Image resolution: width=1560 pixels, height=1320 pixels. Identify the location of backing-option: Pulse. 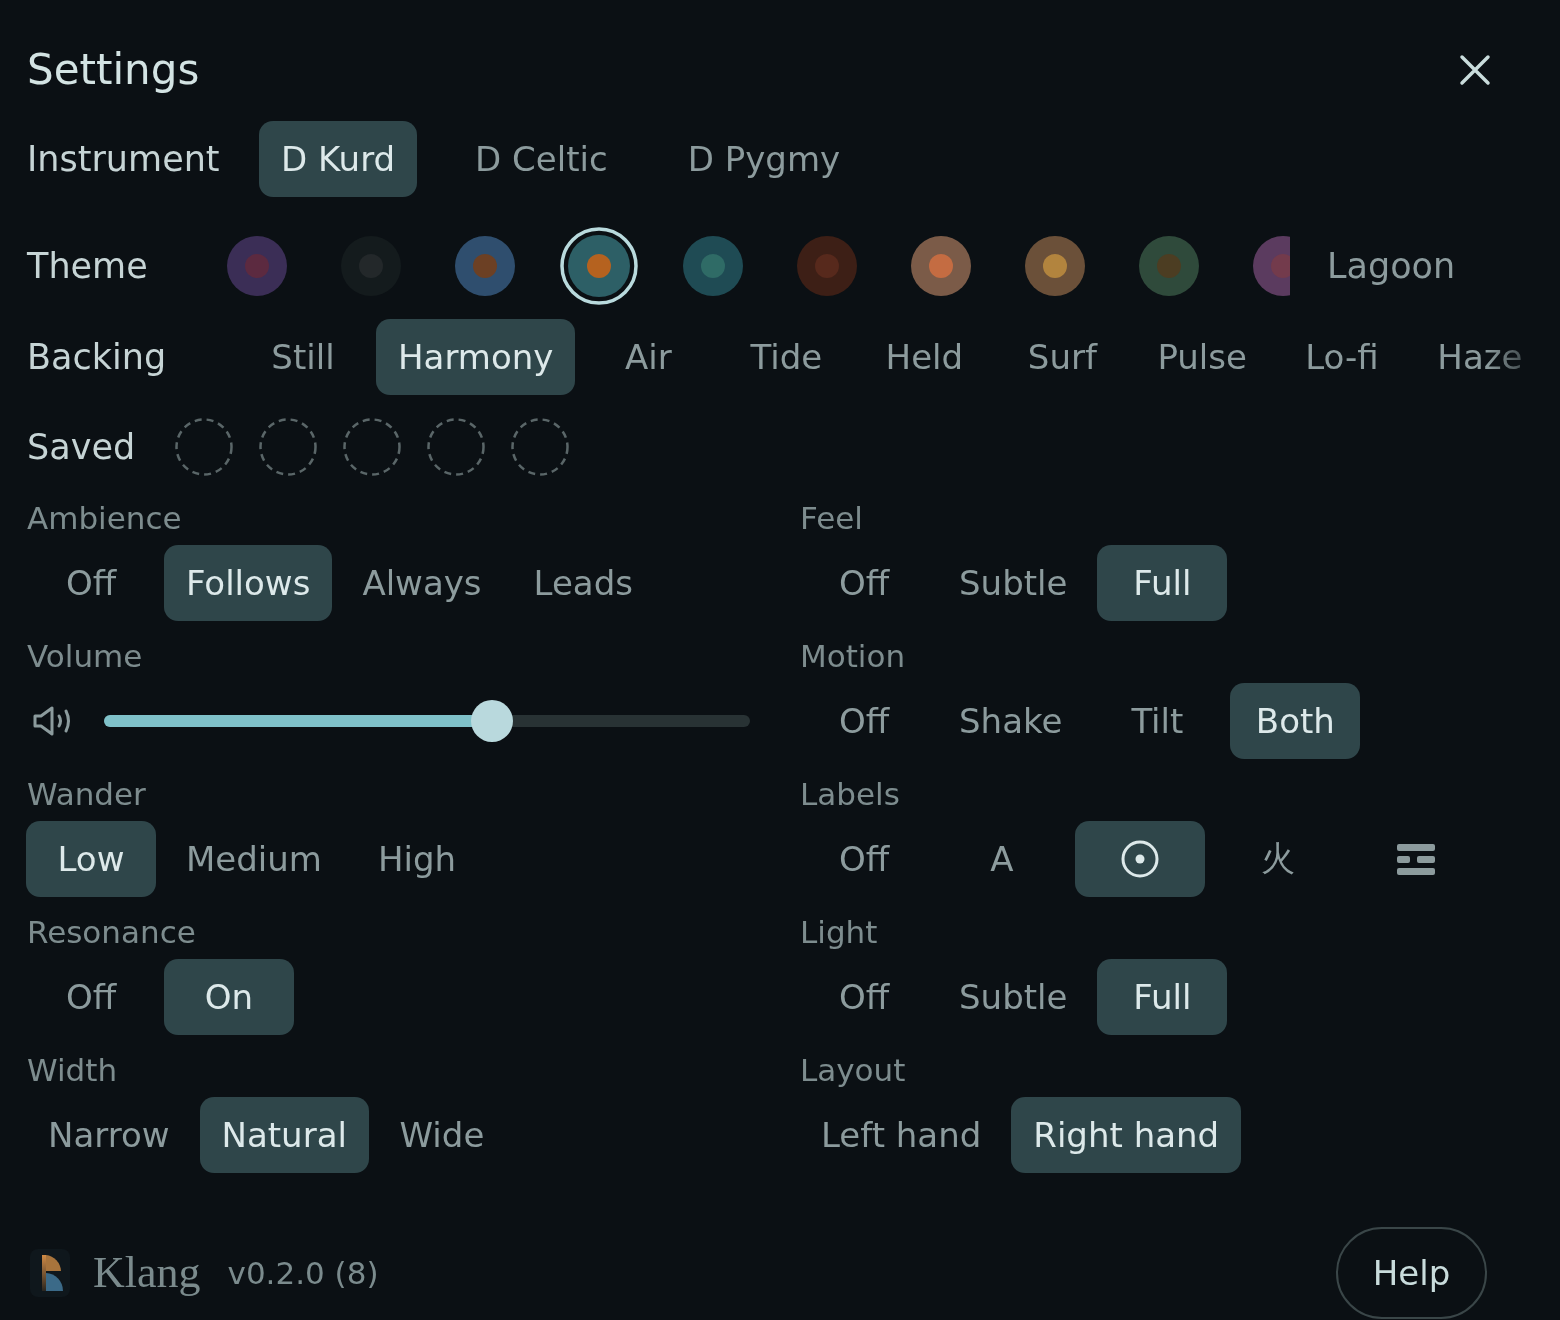
(1202, 357).